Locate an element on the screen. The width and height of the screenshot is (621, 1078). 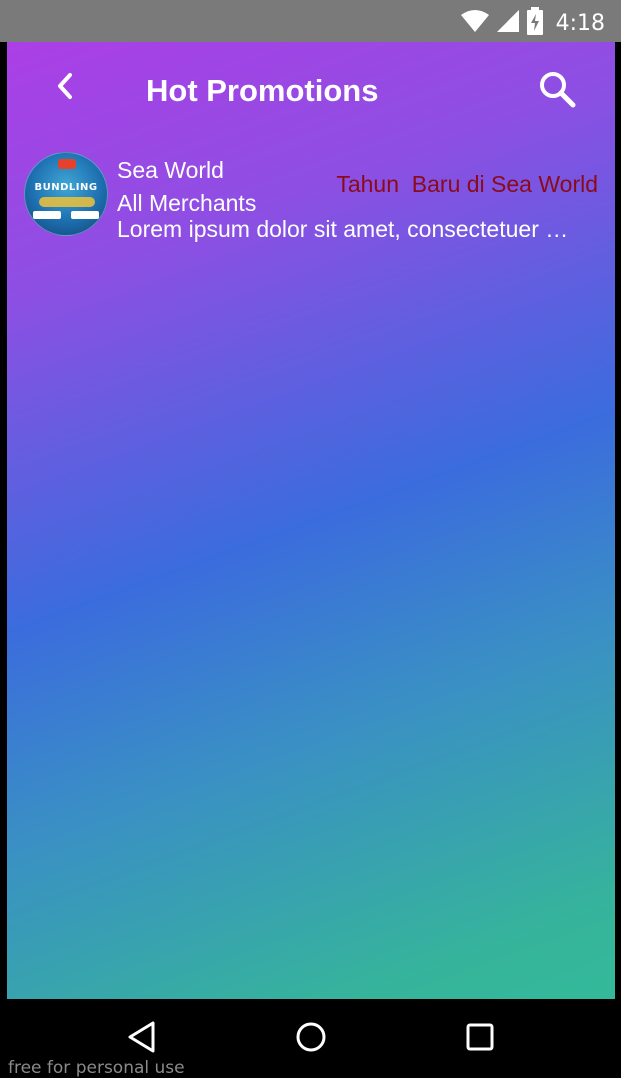
search-button is located at coordinates (557, 91).